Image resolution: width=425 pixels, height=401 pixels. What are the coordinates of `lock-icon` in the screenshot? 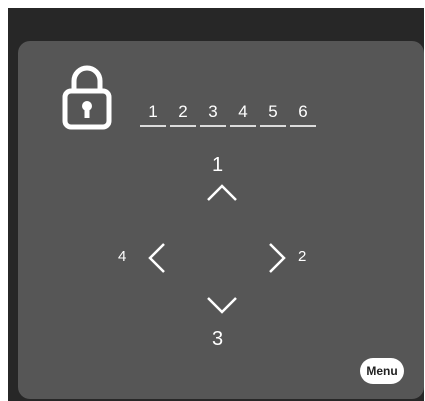 It's located at (87, 97).